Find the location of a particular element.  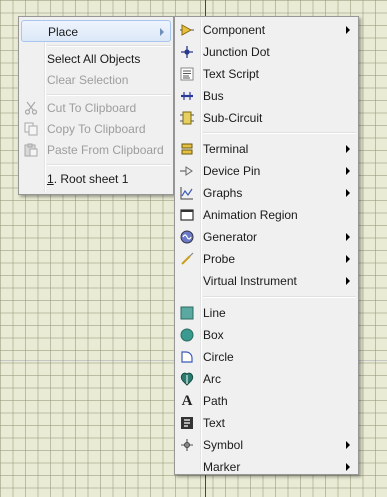

submenu-item-label: Junction Dot is located at coordinates (236, 52).